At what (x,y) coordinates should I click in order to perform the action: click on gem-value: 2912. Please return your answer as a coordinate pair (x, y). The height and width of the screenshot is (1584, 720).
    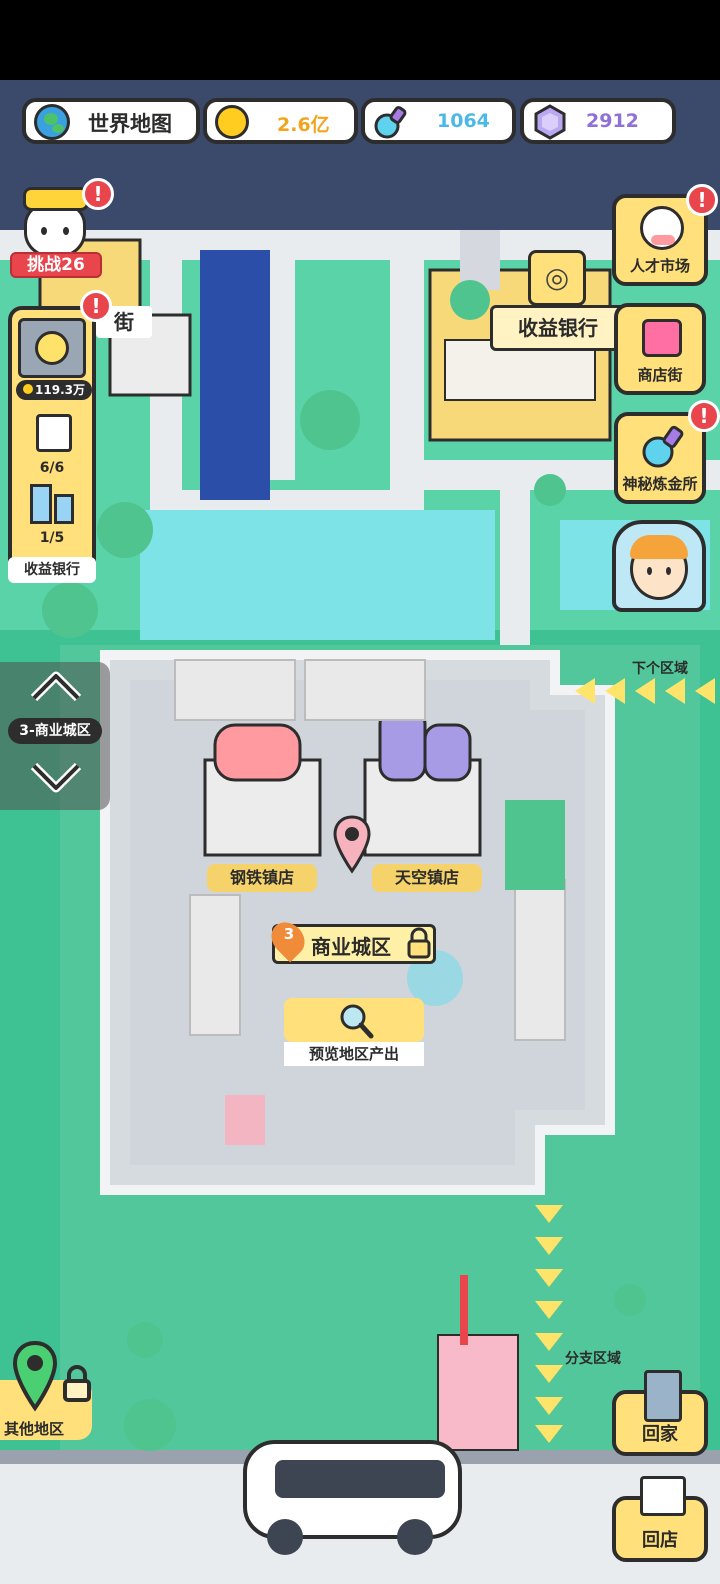
    Looking at the image, I should click on (612, 121).